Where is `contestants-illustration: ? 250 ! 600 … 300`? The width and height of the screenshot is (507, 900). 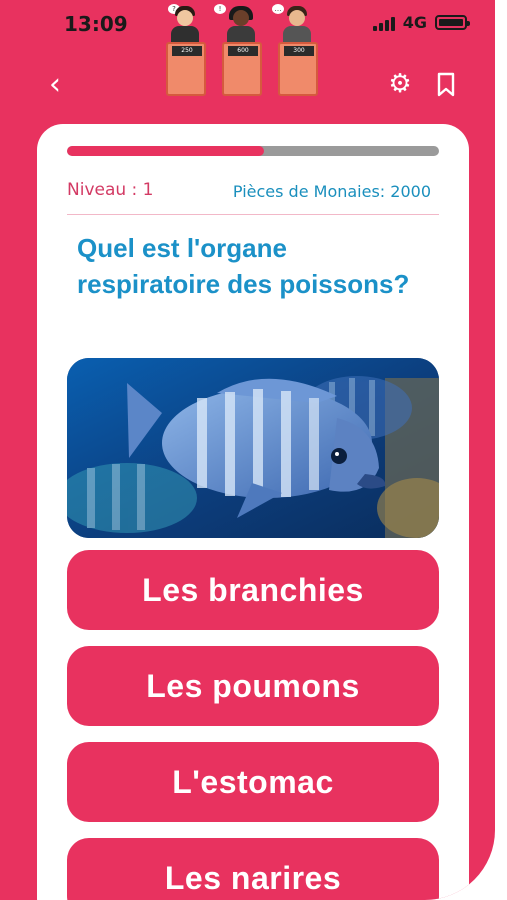
contestants-illustration: ? 250 ! 600 … 300 is located at coordinates (245, 49).